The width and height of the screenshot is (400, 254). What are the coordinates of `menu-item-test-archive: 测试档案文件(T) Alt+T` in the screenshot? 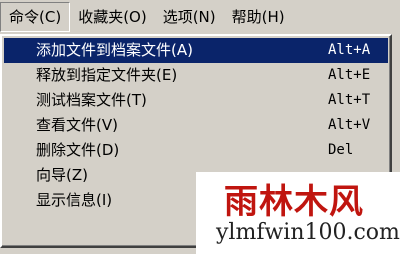 It's located at (196, 100).